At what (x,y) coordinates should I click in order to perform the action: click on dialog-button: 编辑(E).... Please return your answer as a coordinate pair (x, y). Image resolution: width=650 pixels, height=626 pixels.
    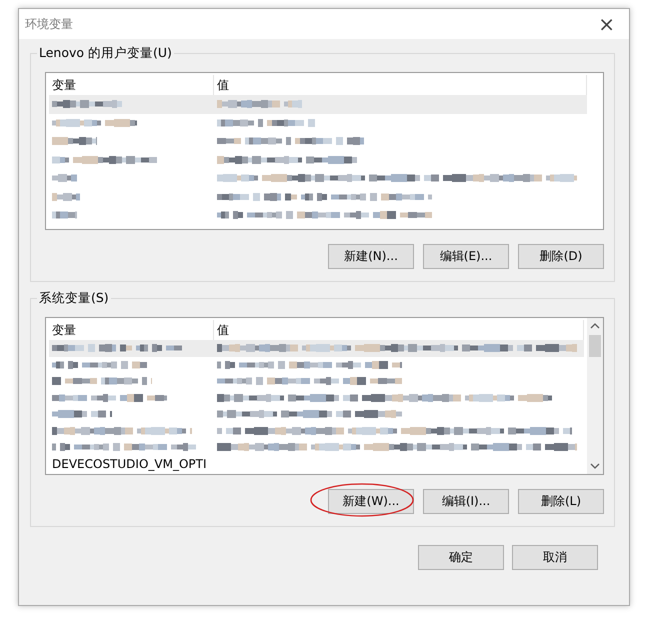
    Looking at the image, I should click on (466, 256).